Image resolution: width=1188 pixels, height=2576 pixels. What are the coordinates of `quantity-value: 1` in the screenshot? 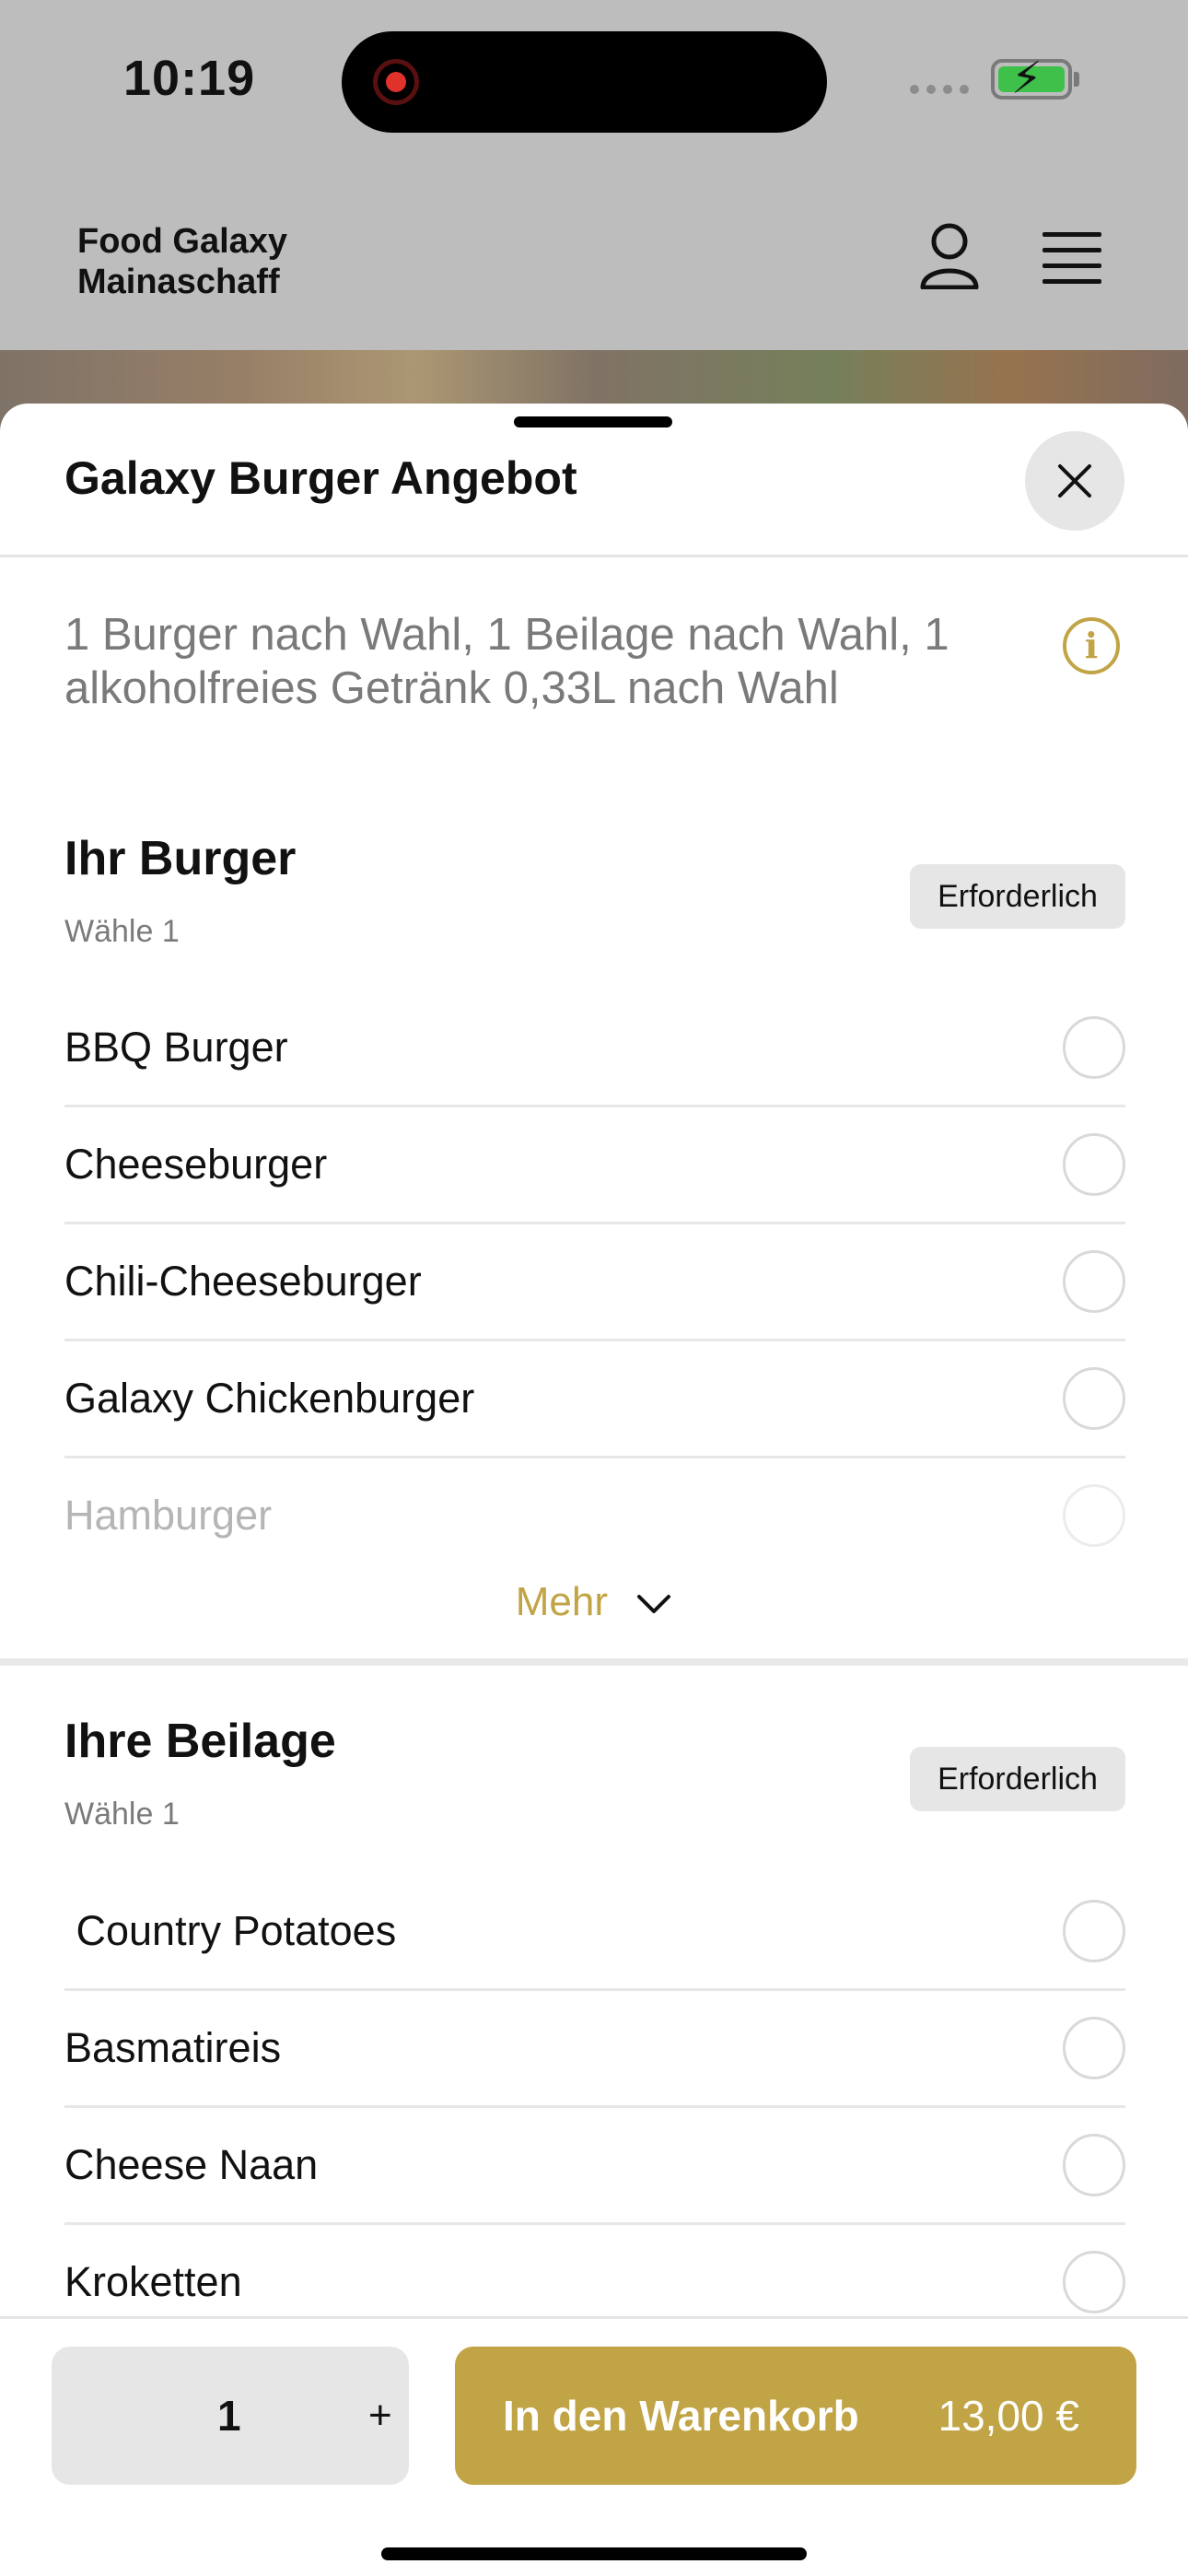 It's located at (229, 2416).